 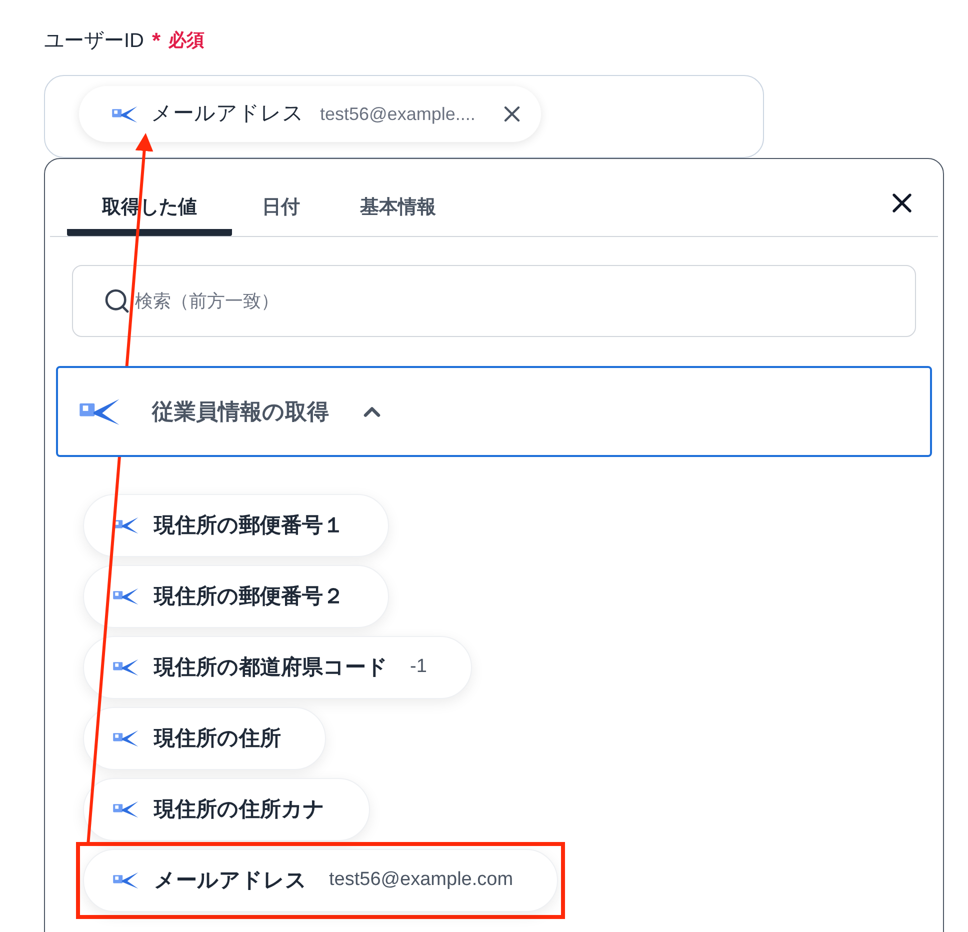 What do you see at coordinates (281, 197) in the screenshot?
I see `tab: 日付` at bounding box center [281, 197].